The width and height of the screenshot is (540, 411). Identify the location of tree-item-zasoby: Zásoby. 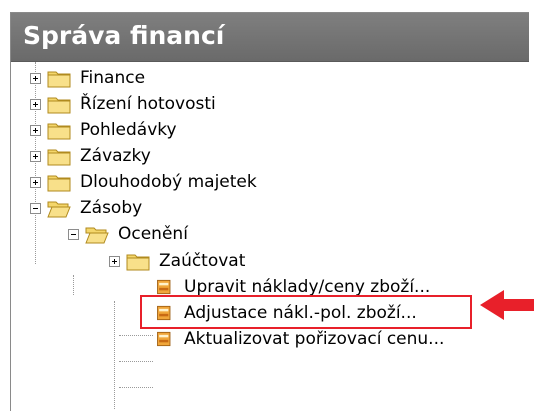
(87, 208).